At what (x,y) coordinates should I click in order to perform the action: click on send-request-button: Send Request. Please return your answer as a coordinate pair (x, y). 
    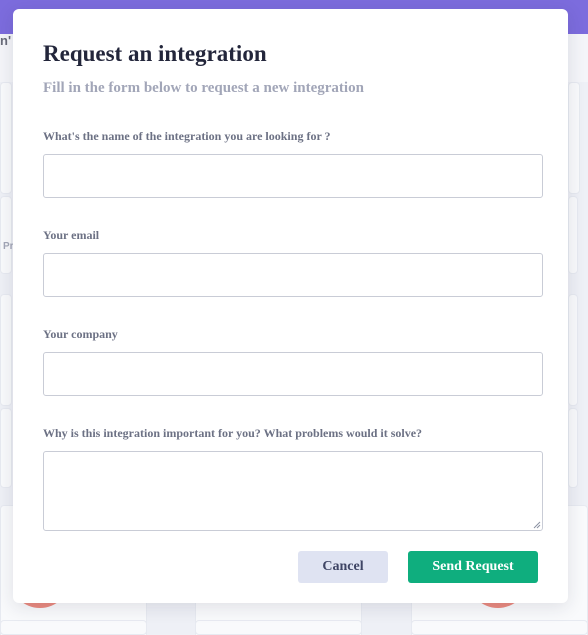
    Looking at the image, I should click on (473, 567).